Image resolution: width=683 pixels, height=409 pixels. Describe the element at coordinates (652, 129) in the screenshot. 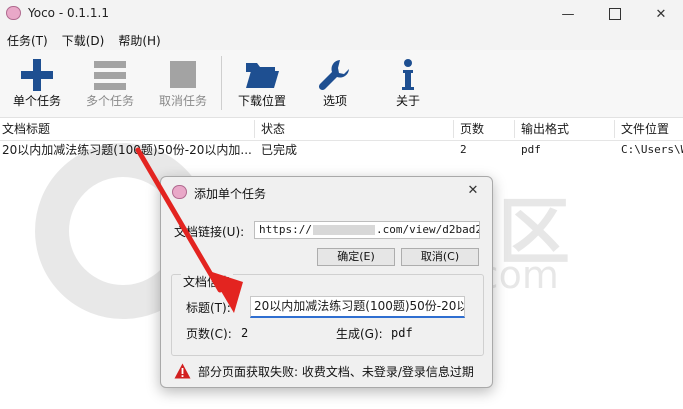

I see `col-location: 文件位置` at that location.